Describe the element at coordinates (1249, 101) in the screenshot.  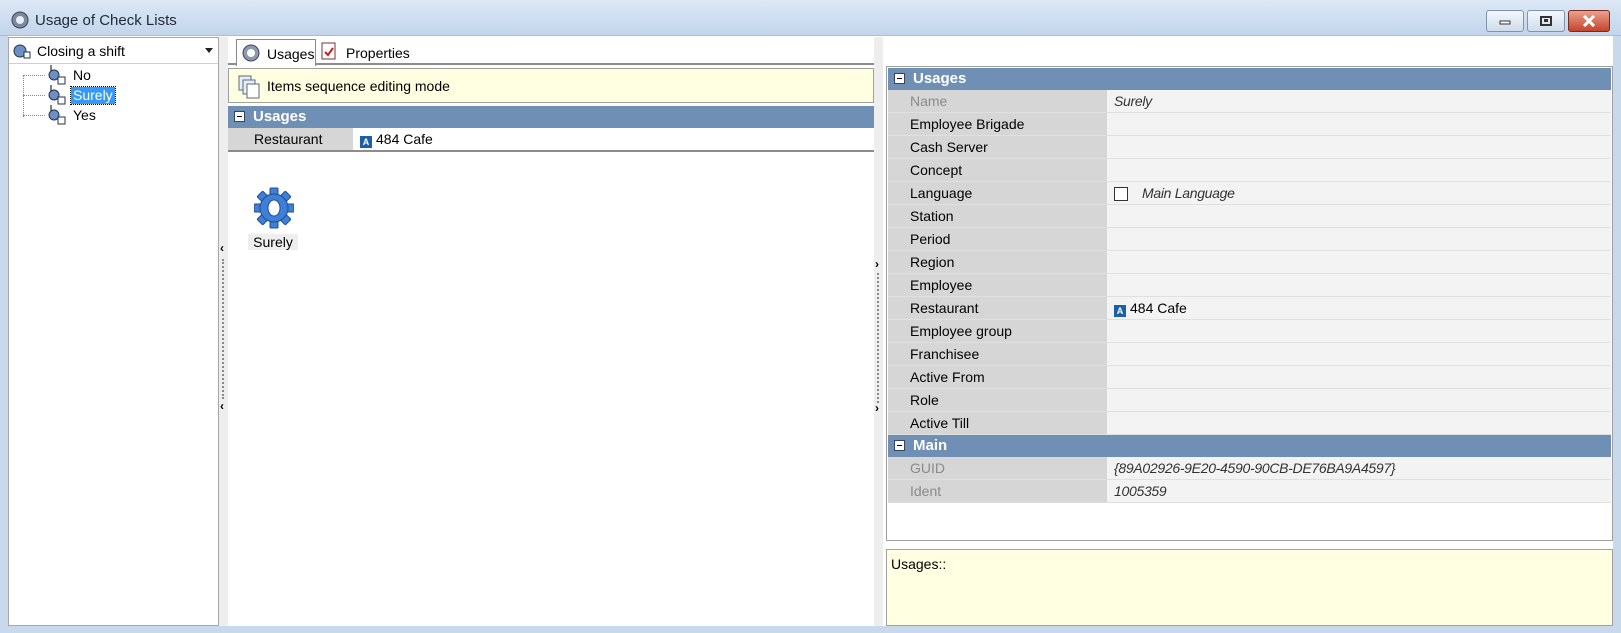
I see `property-row: Name Surely` at that location.